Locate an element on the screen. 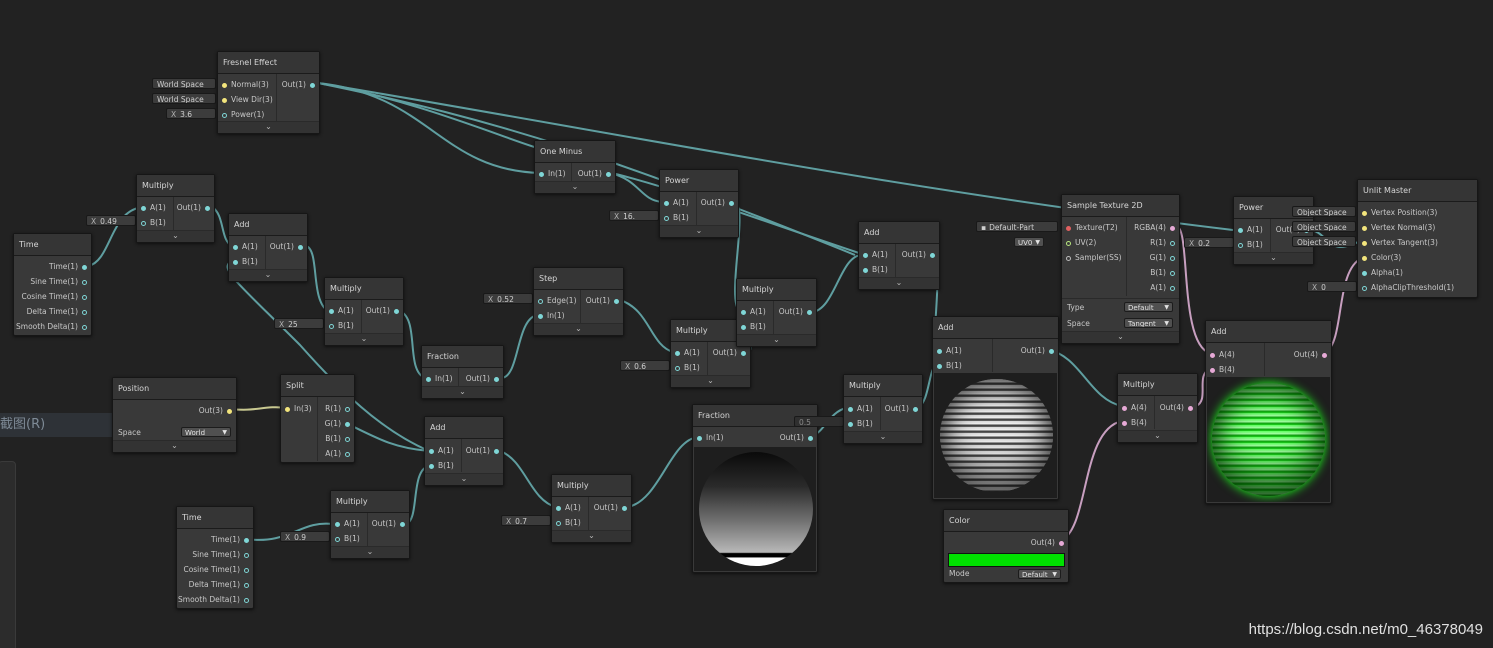 The height and width of the screenshot is (648, 1493). port-vertex-normal: Vertex Normal(3) is located at coordinates (1398, 227).